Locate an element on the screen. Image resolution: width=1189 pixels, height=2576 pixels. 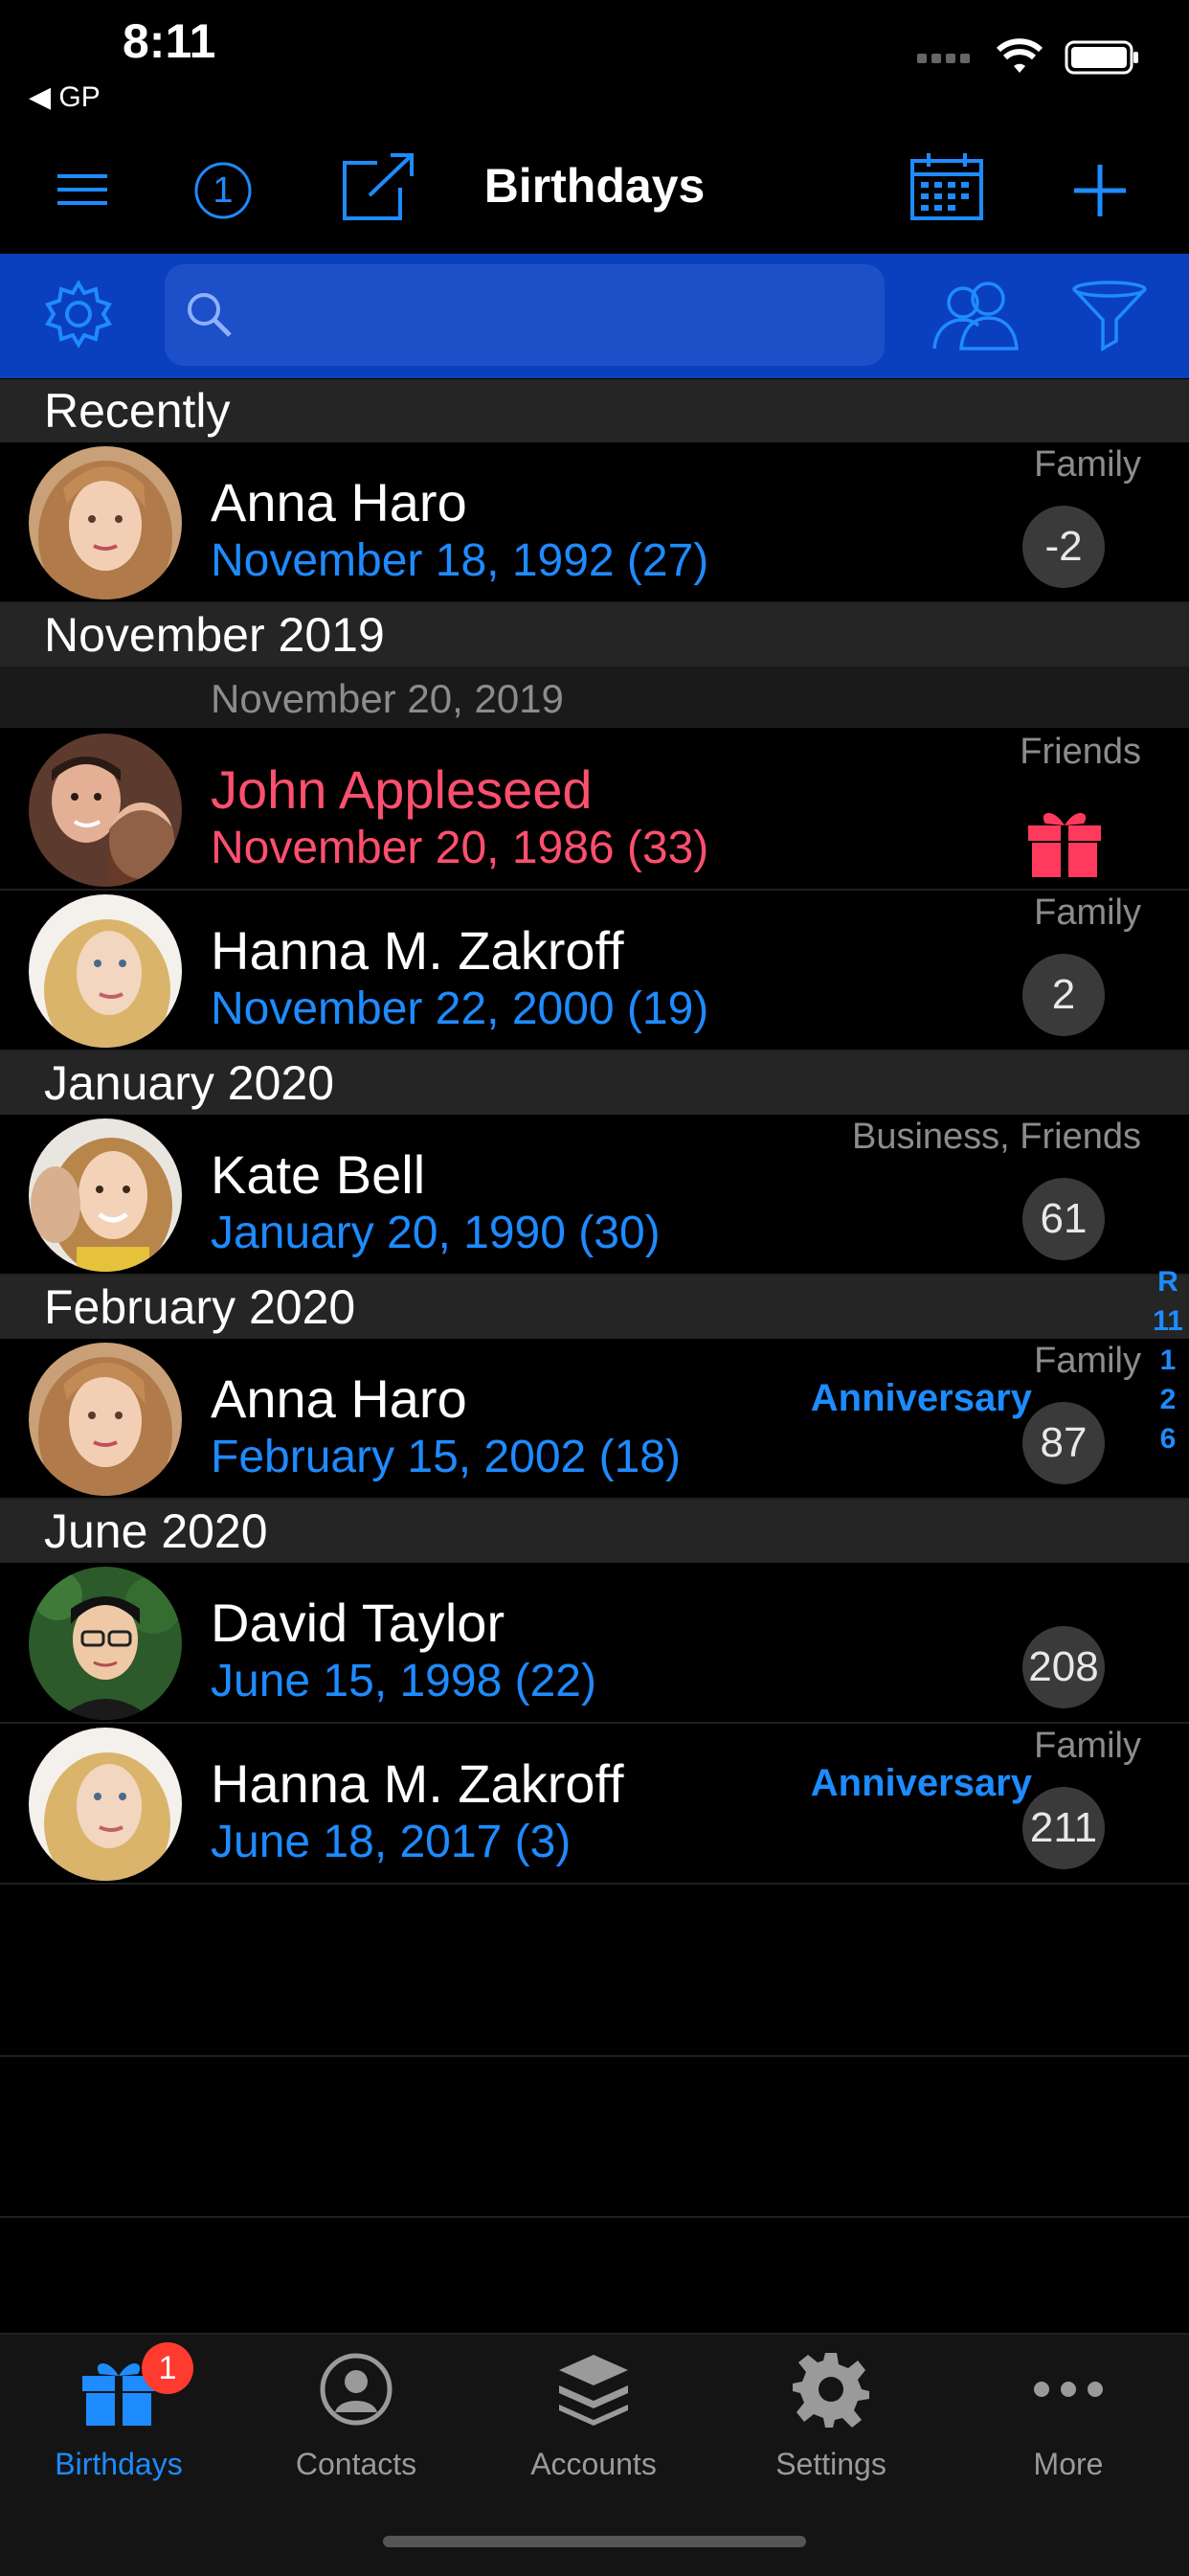
battery-icon is located at coordinates (1101, 57).